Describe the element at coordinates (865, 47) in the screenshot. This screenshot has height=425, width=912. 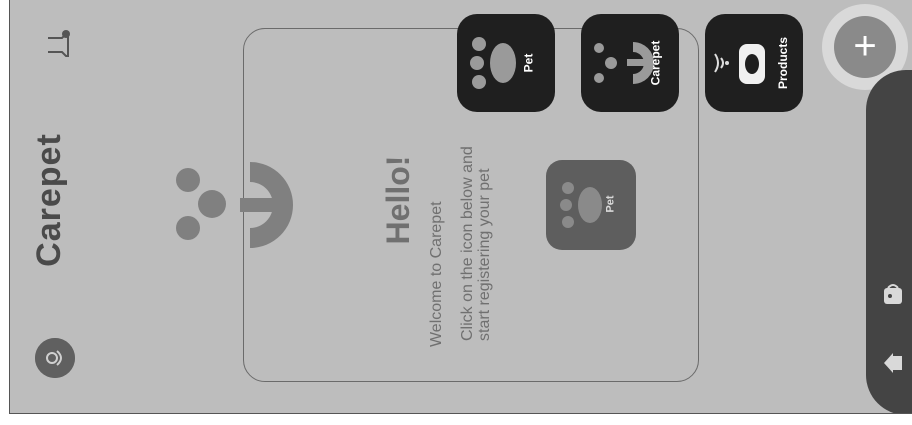
I see `add-fab-button: +` at that location.